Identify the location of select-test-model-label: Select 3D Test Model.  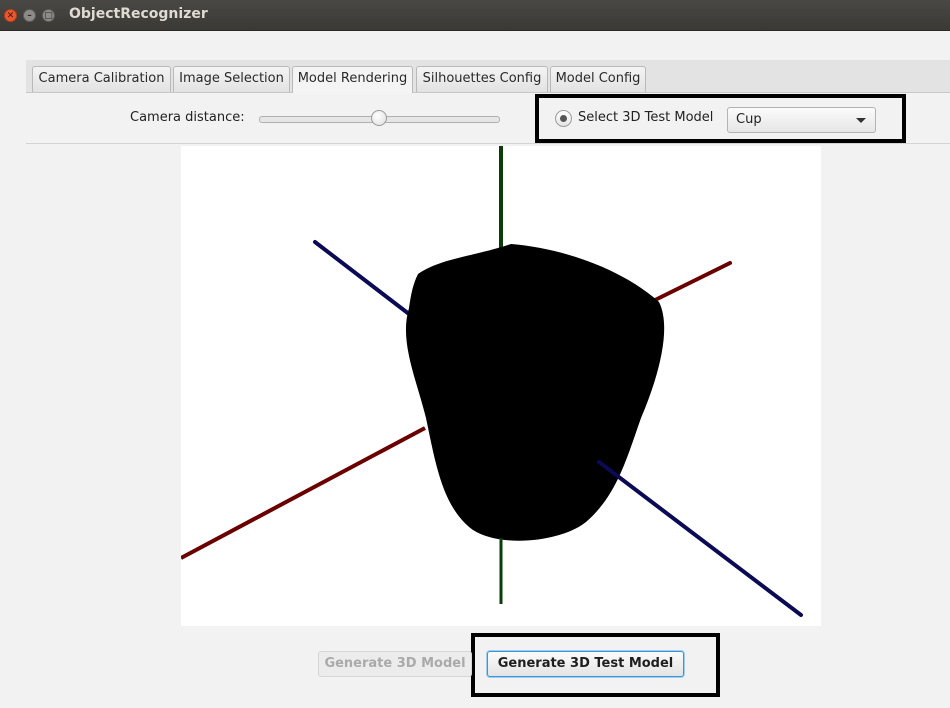
(645, 117).